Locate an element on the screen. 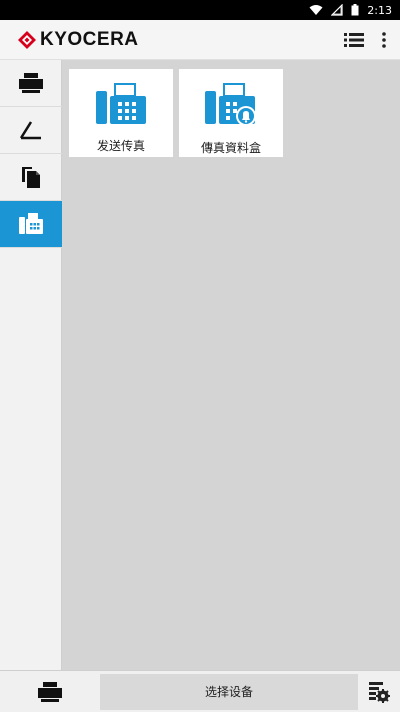  logo-text: KYOCERA is located at coordinates (89, 39).